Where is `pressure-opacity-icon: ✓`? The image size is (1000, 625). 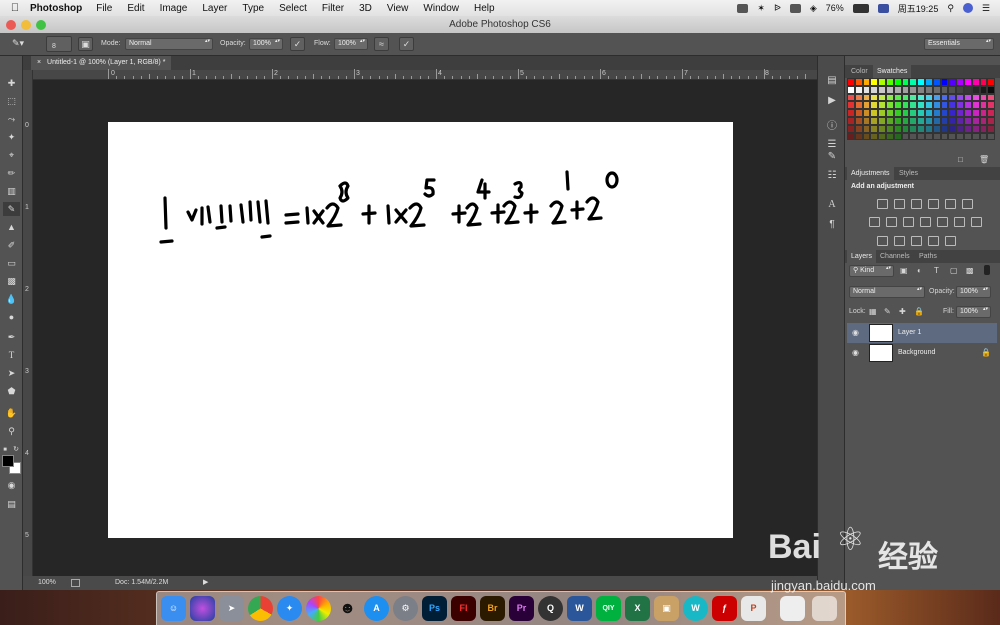 pressure-opacity-icon: ✓ is located at coordinates (297, 44).